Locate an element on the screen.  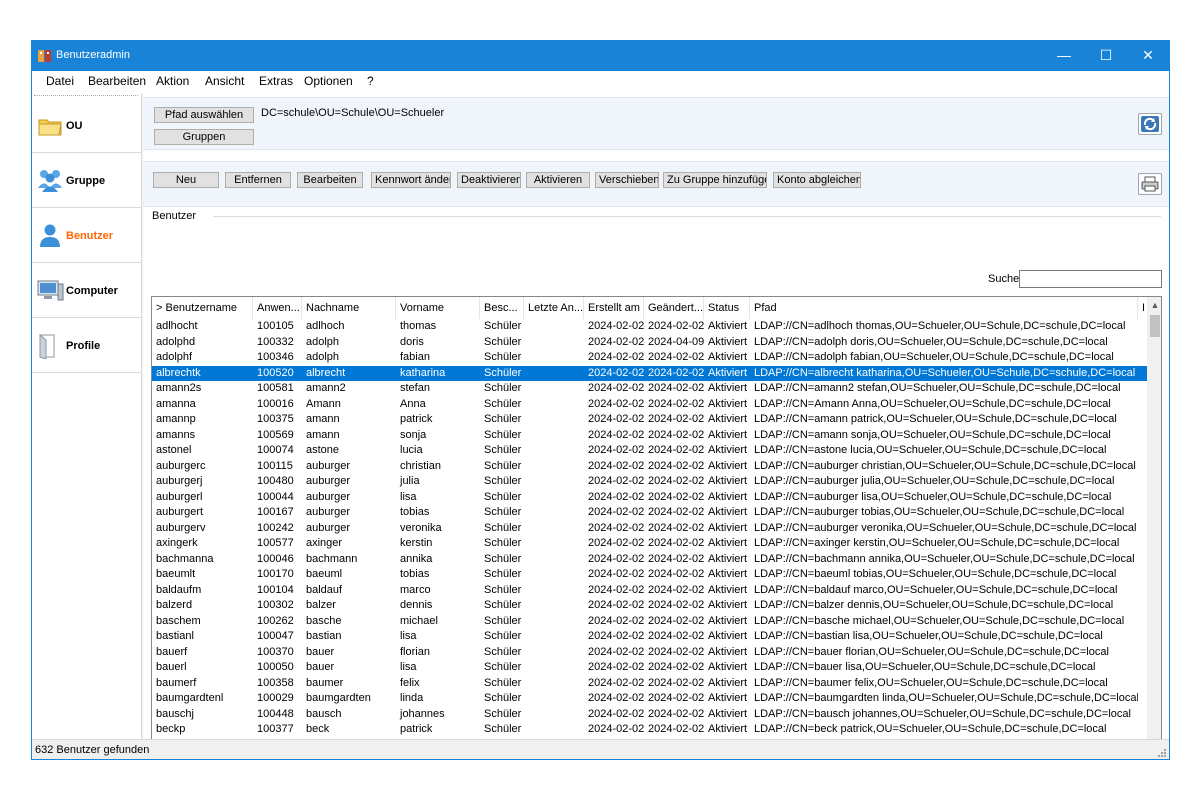
search-input is located at coordinates (1090, 279).